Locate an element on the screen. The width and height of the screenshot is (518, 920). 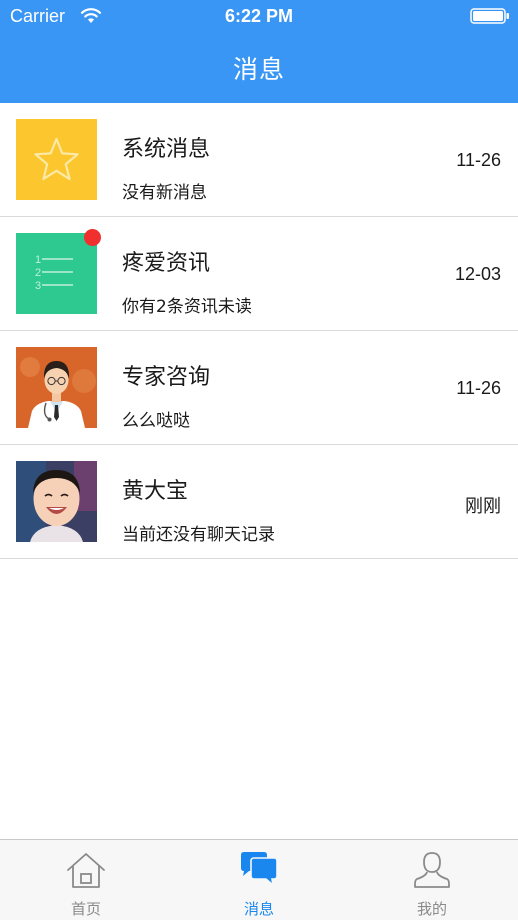
tab-label: 首页 is located at coordinates (85, 909).